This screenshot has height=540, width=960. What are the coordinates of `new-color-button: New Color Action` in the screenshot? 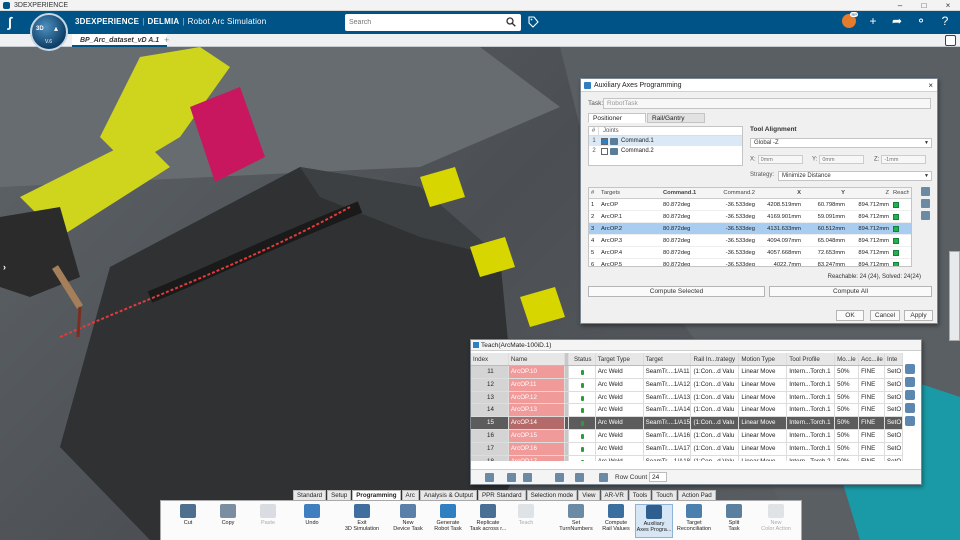 It's located at (776, 518).